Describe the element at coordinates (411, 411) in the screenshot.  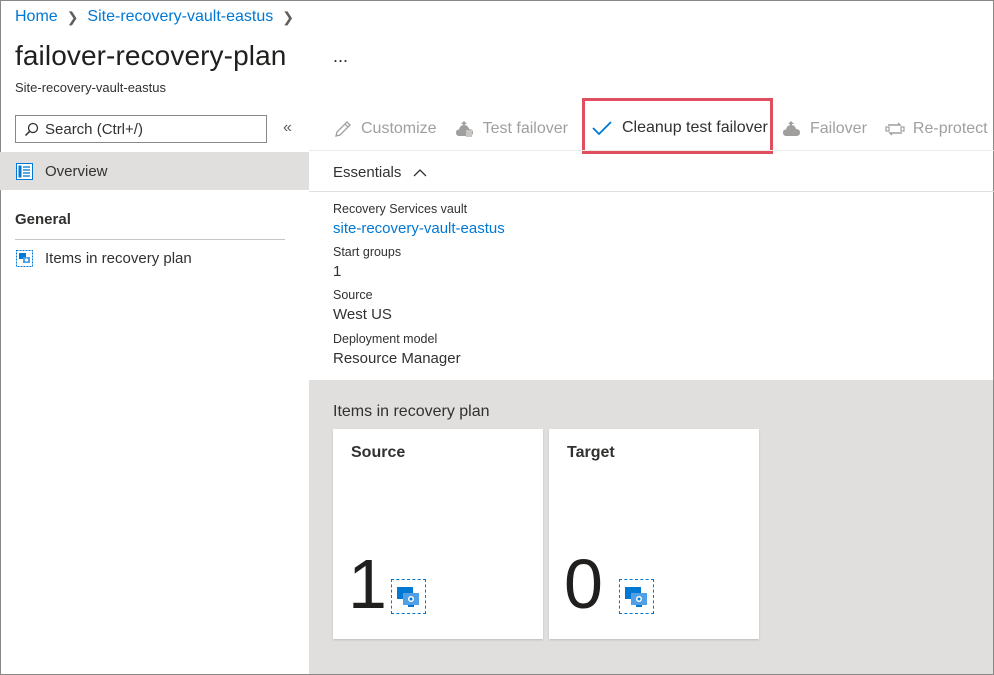
I see `items-heading: Items in recovery plan` at that location.